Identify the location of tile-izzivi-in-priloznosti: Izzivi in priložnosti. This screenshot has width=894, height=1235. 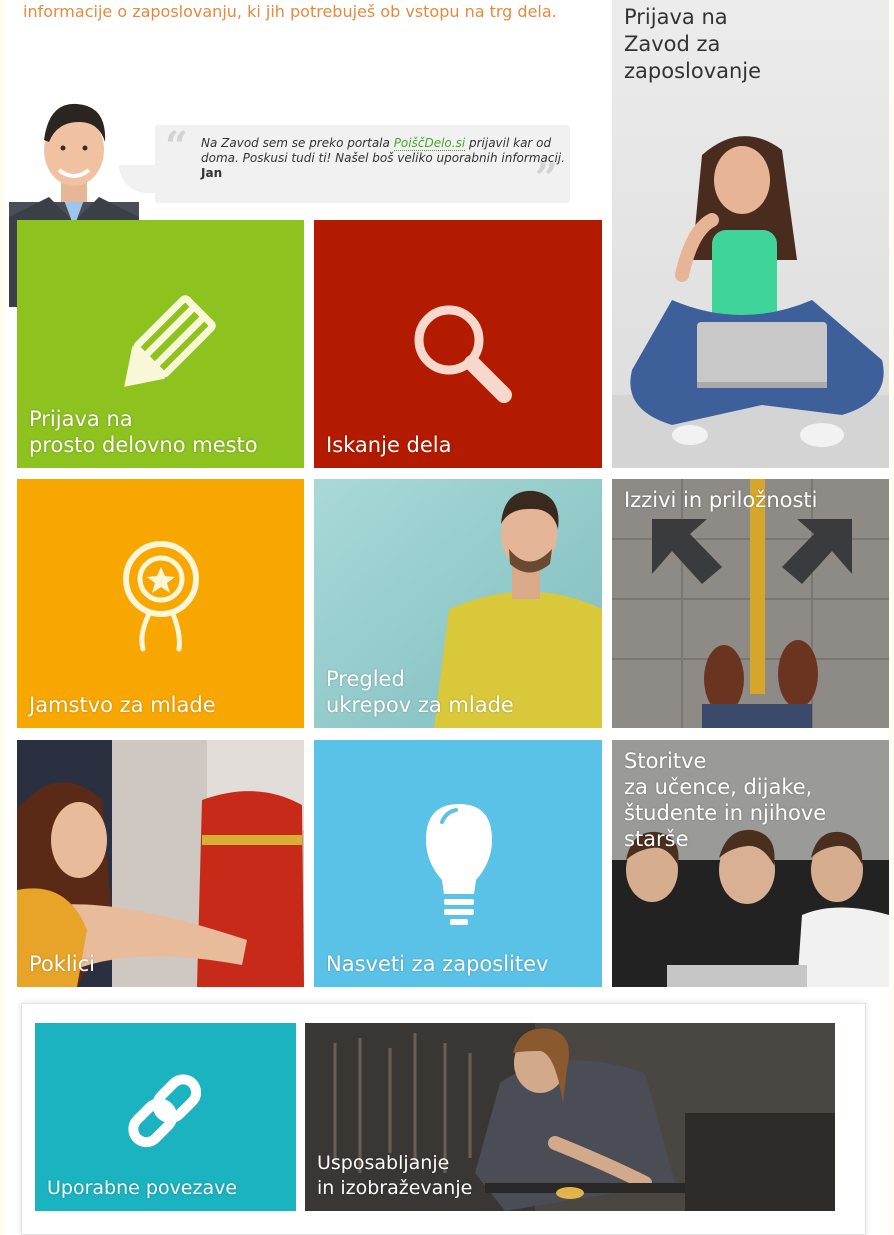
(750, 603).